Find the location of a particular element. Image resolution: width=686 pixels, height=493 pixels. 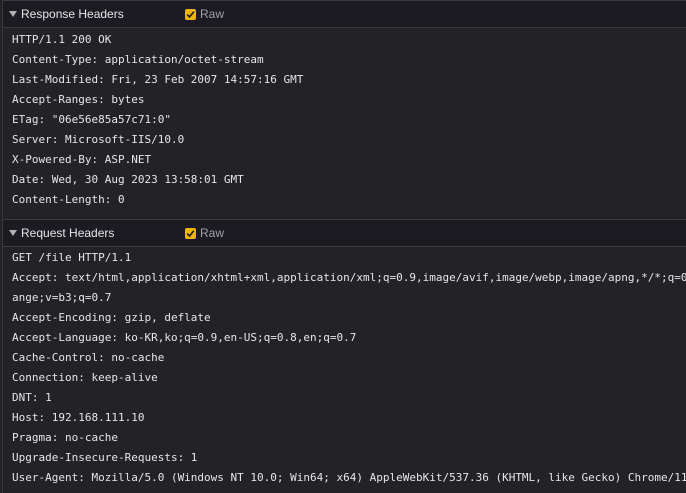

header-line: GET /file HTTP/1.1 is located at coordinates (72, 257).